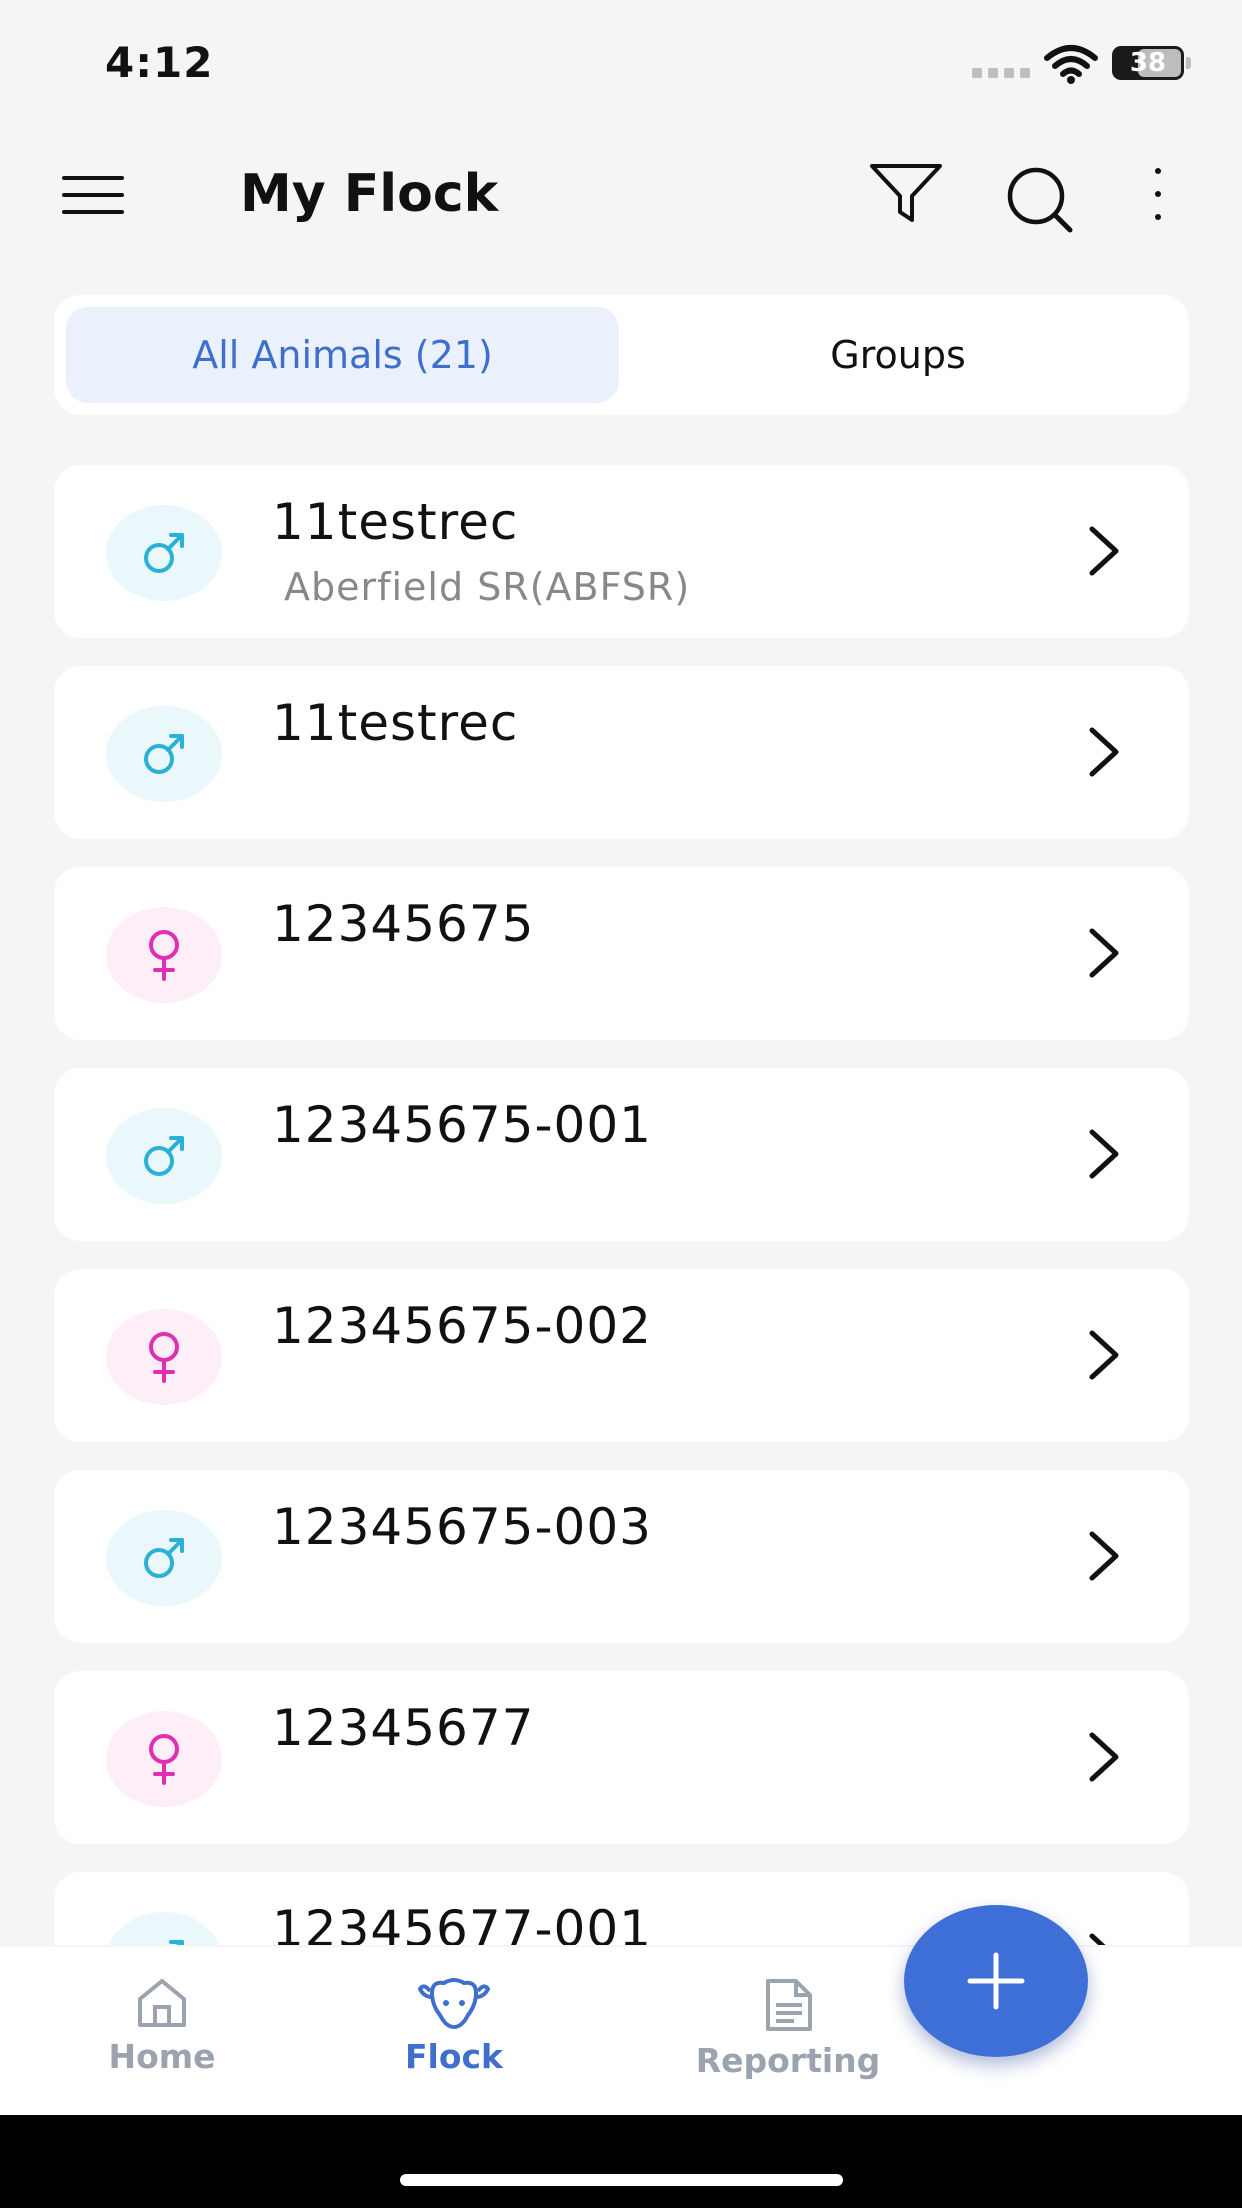 The width and height of the screenshot is (1242, 2208). Describe the element at coordinates (1148, 63) in the screenshot. I see `battery-percent: 38` at that location.